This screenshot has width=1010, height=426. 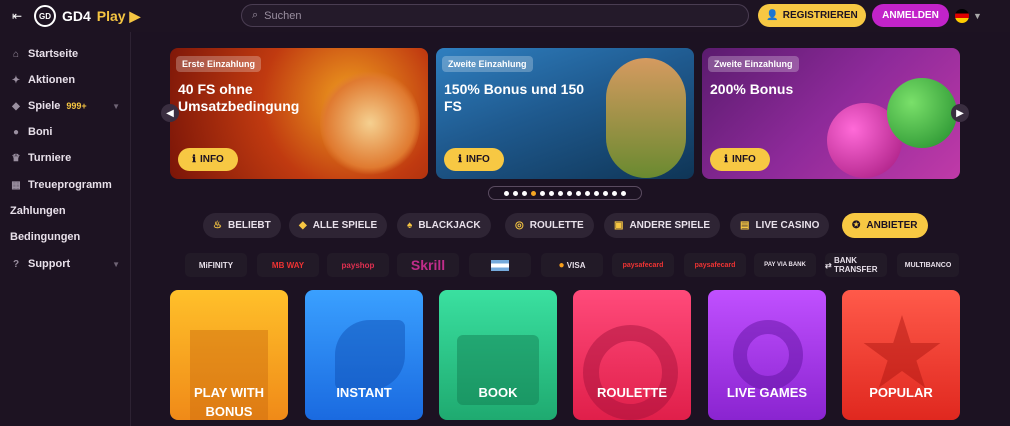 I want to click on sidebar-item-label: Boni, so click(x=40, y=132).